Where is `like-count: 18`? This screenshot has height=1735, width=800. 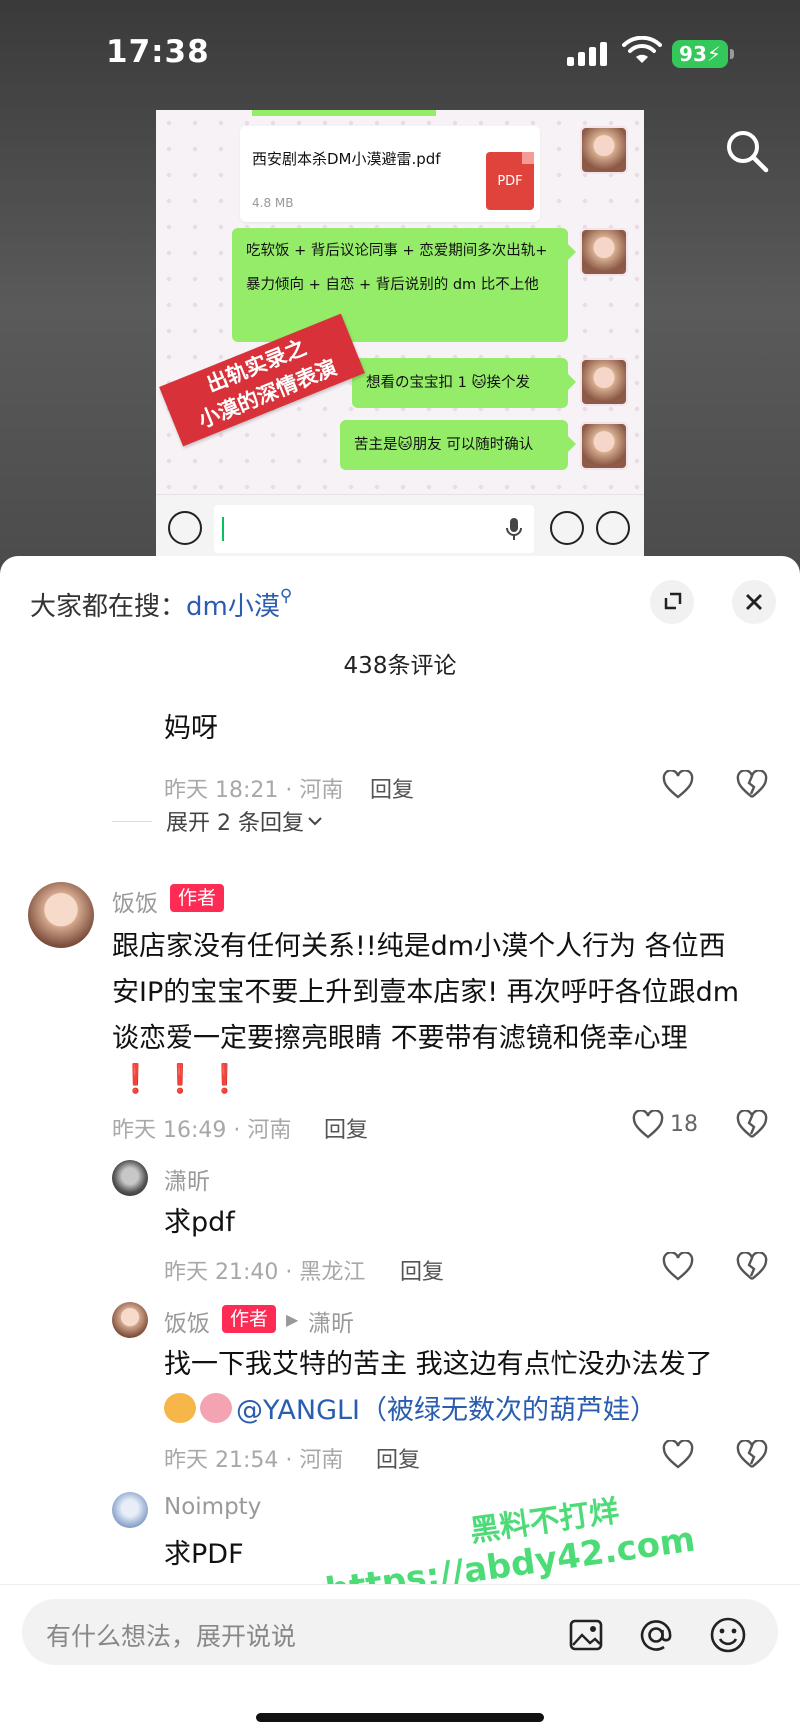 like-count: 18 is located at coordinates (684, 1124).